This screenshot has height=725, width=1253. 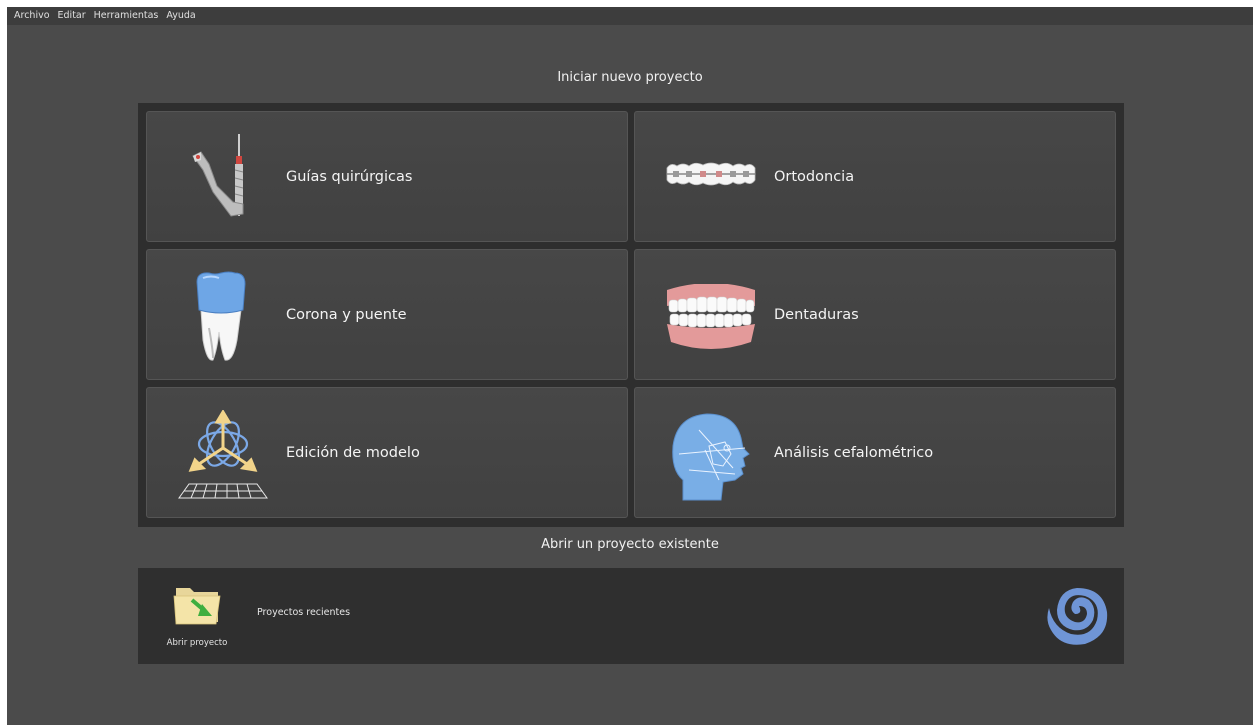 I want to click on tile-orthodontics: Ortodoncia, so click(x=875, y=176).